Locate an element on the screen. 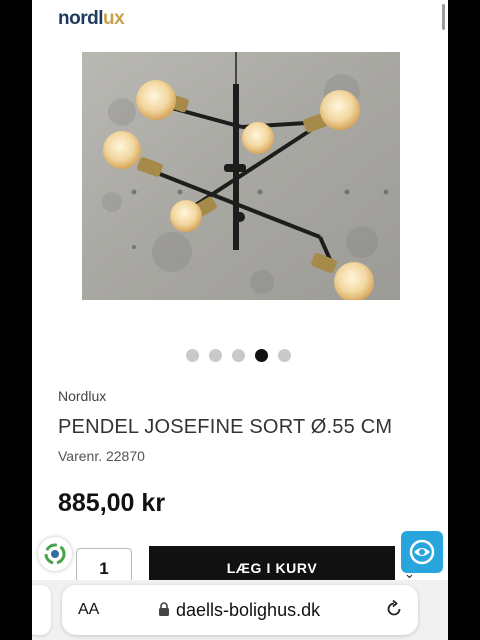 The height and width of the screenshot is (640, 480). url-text: daells-bolighus.dk is located at coordinates (248, 610).